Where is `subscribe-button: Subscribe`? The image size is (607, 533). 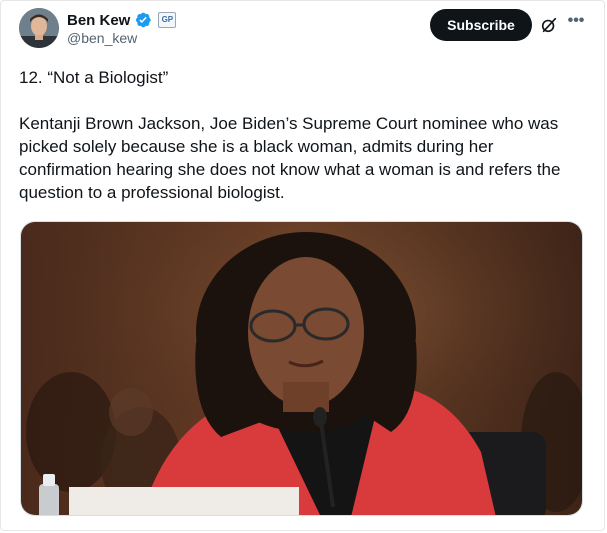 subscribe-button: Subscribe is located at coordinates (481, 25).